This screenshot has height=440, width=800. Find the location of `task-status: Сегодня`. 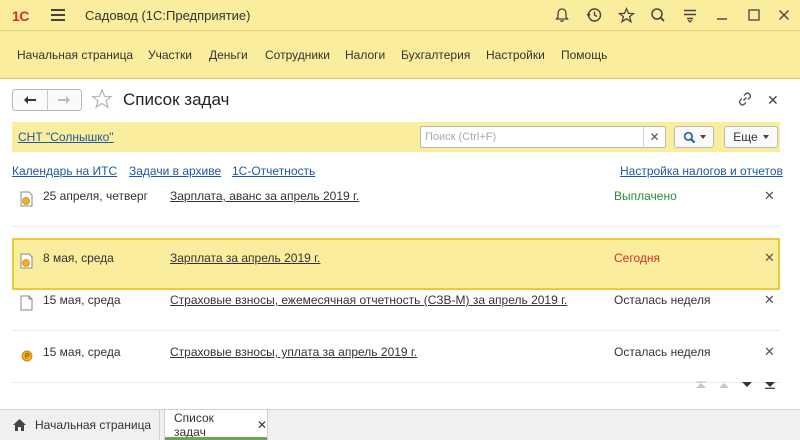

task-status: Сегодня is located at coordinates (637, 258).